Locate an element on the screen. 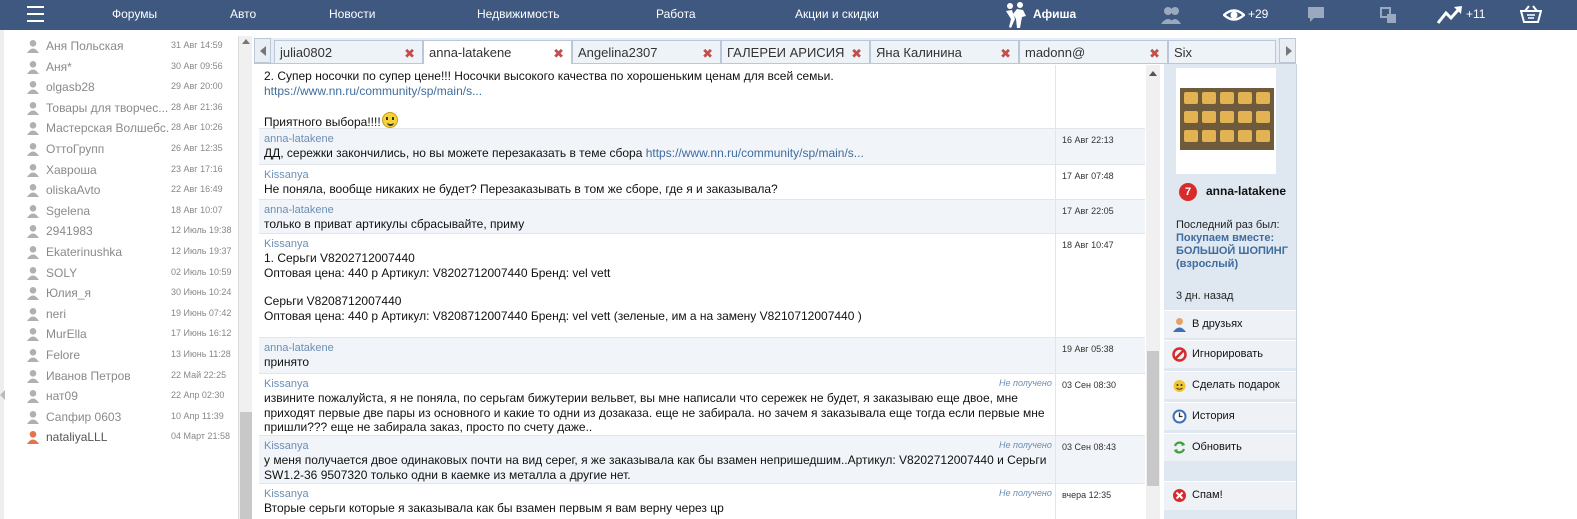  tab-julia0802: julia0802 ✖ is located at coordinates (348, 51).